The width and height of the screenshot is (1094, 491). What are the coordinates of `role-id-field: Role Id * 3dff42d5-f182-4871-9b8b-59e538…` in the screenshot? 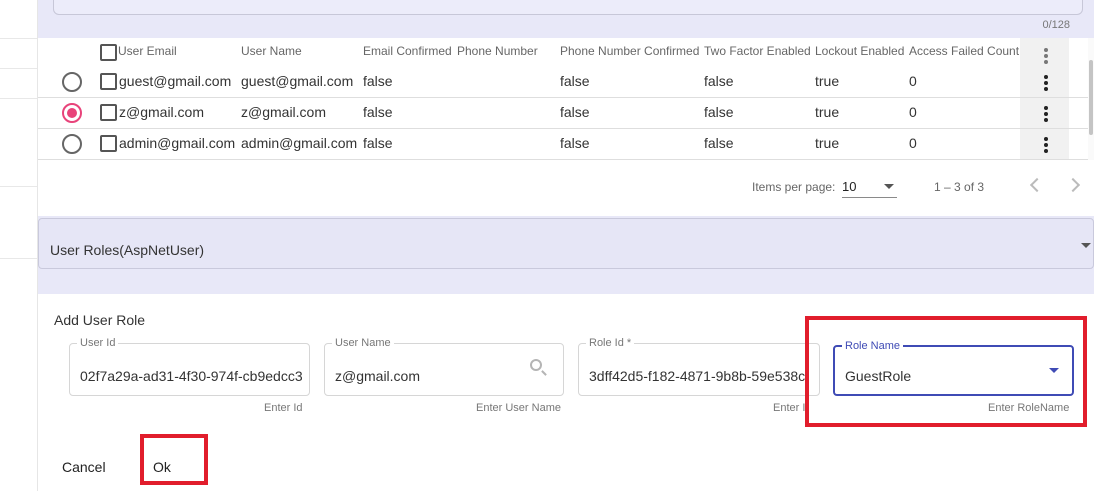 It's located at (699, 366).